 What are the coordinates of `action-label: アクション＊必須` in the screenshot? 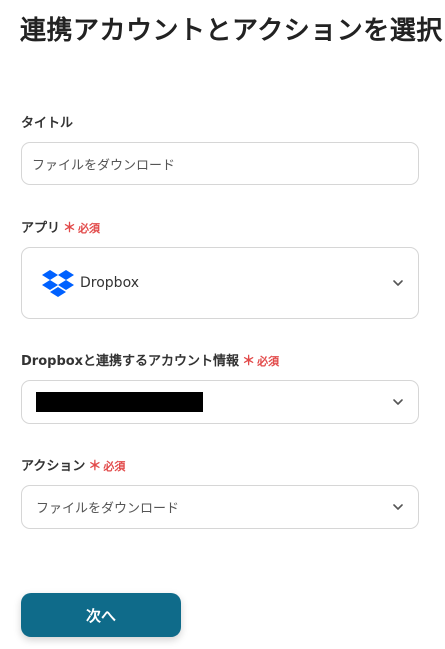 It's located at (73, 467).